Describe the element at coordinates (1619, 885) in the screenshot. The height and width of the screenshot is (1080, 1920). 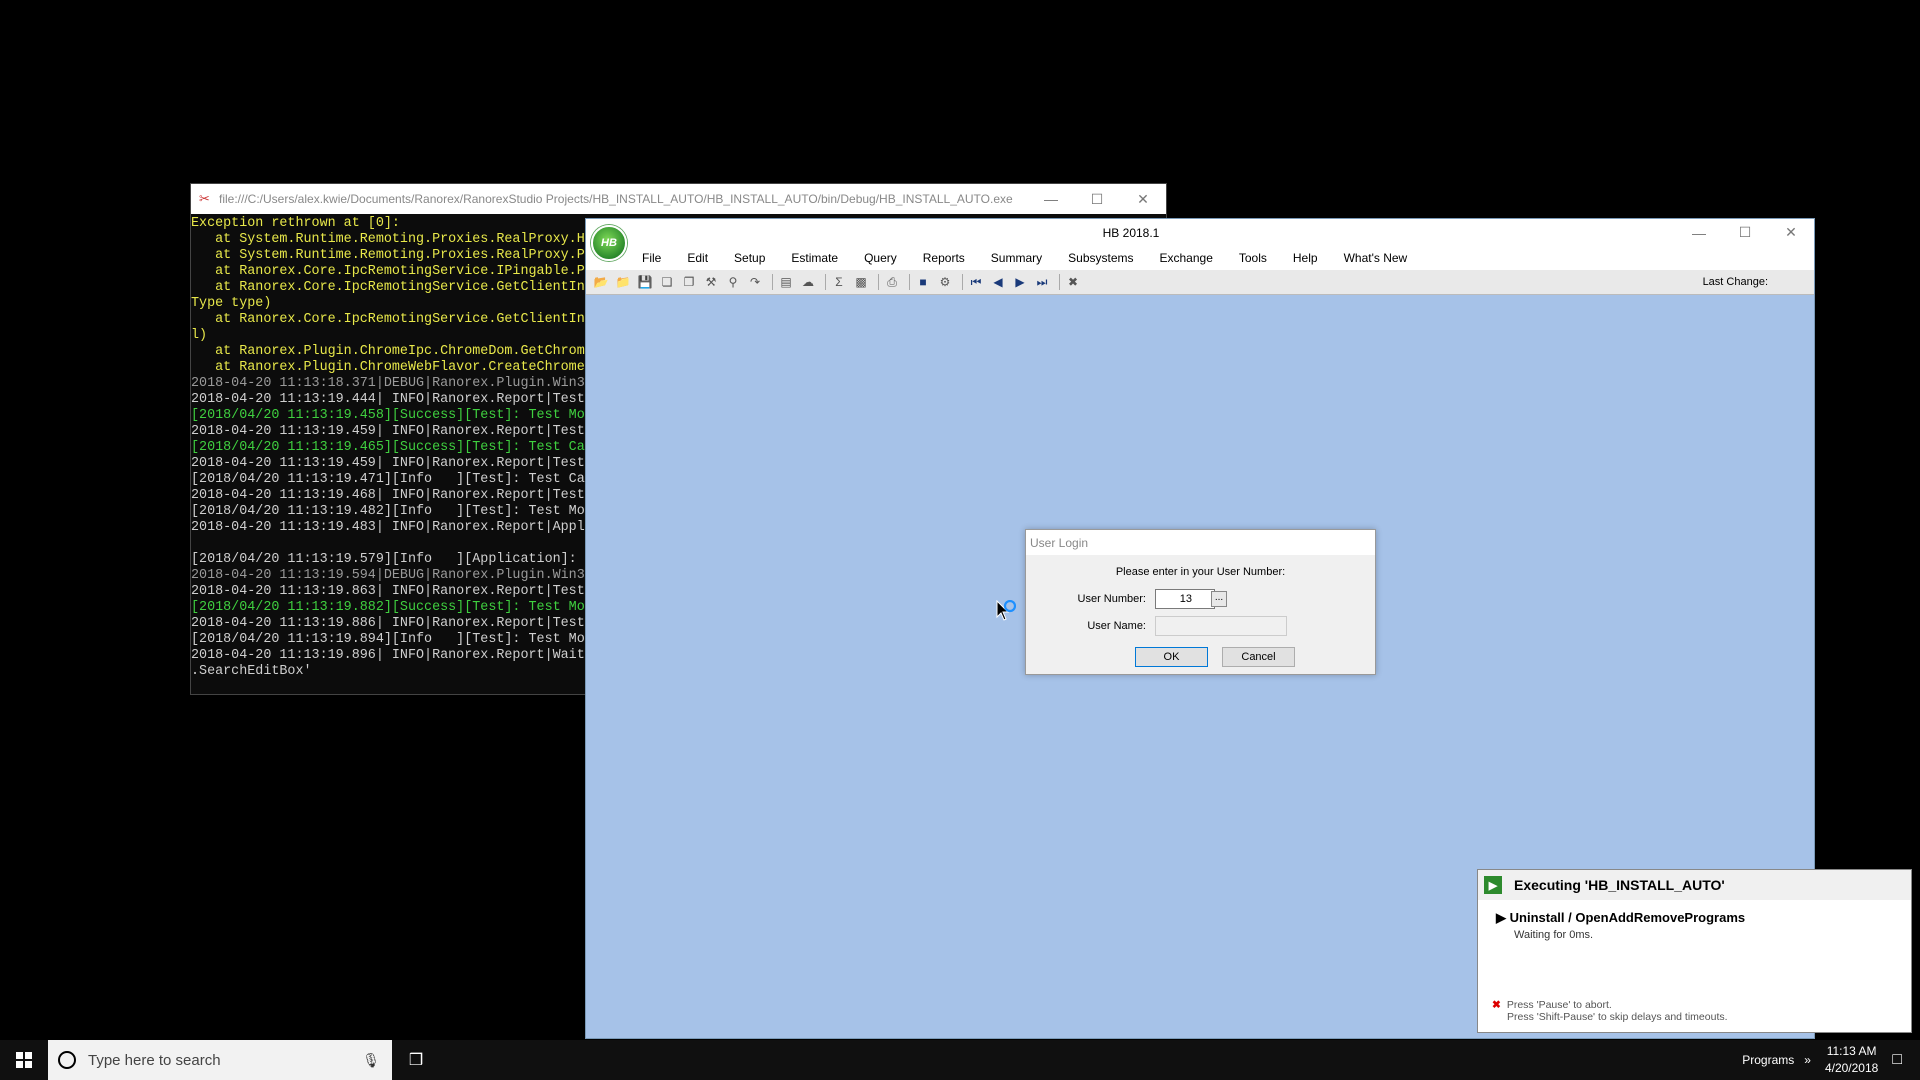
I see `ranorex-title: Executing 'HB_INSTALL_AUTO'` at that location.